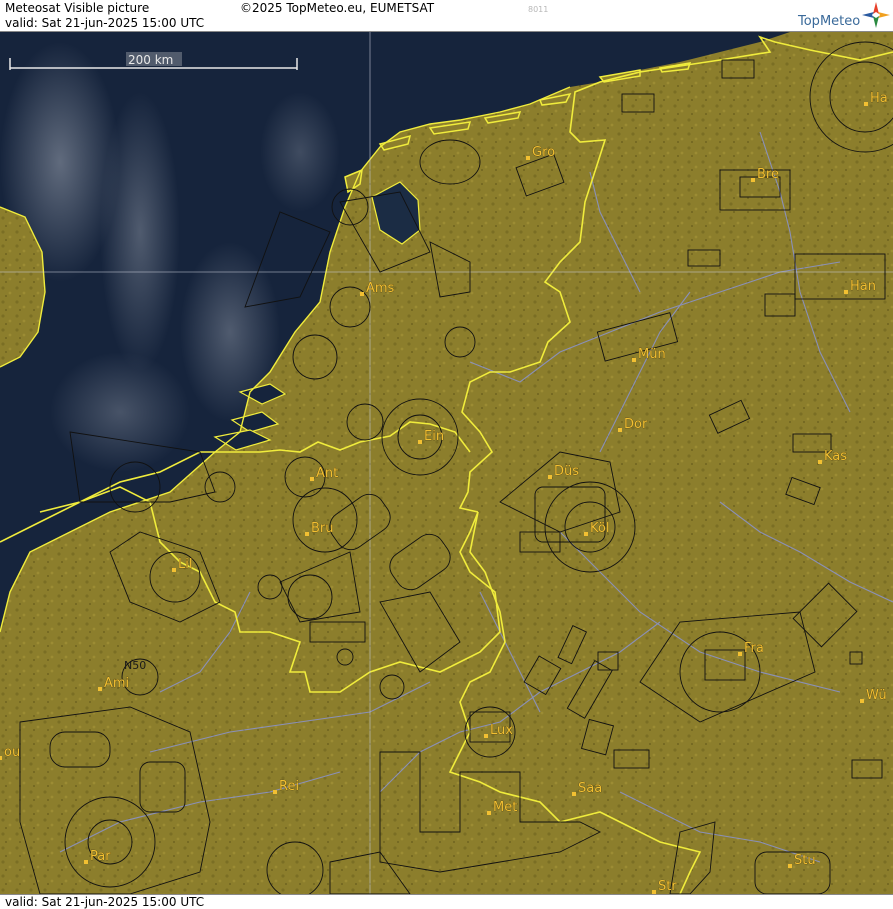 The image size is (893, 909). What do you see at coordinates (543, 152) in the screenshot?
I see `city-label: Gro` at bounding box center [543, 152].